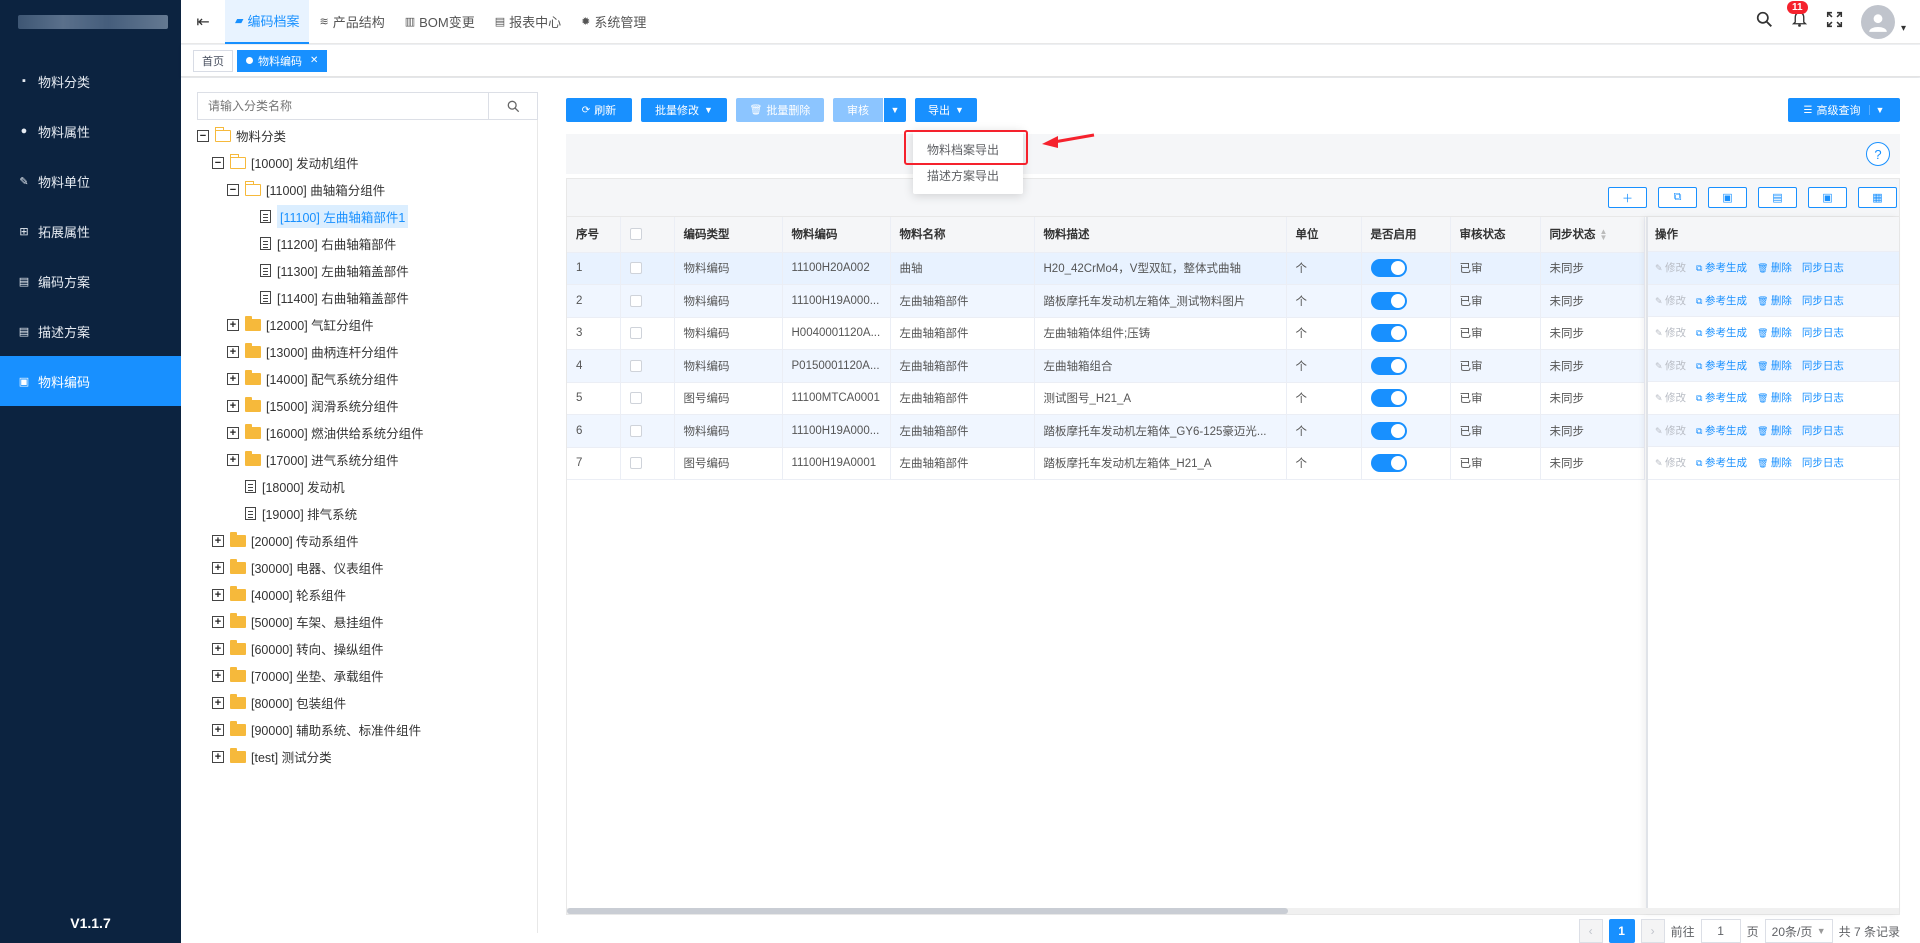 The height and width of the screenshot is (943, 1920). I want to click on sidebar-item-2: ✎ 物料单位, so click(90, 181).